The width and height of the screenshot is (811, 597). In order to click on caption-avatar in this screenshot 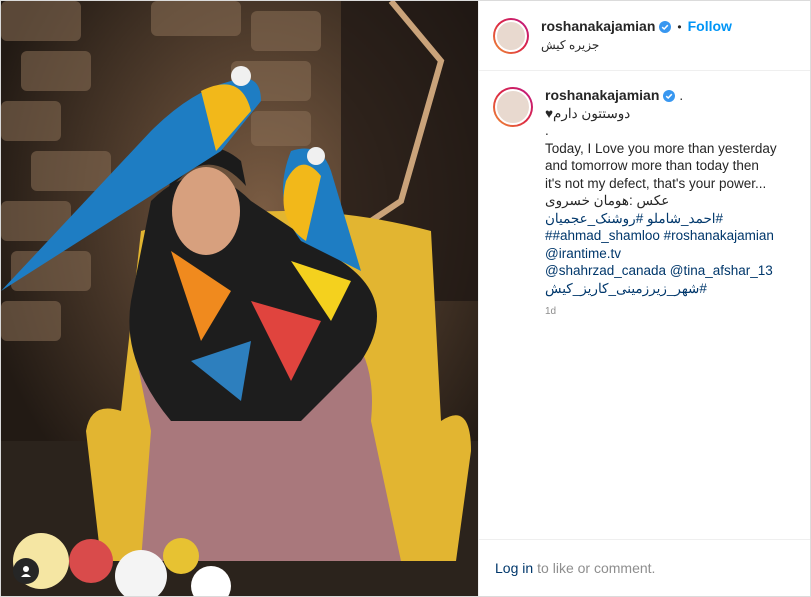, I will do `click(513, 107)`.